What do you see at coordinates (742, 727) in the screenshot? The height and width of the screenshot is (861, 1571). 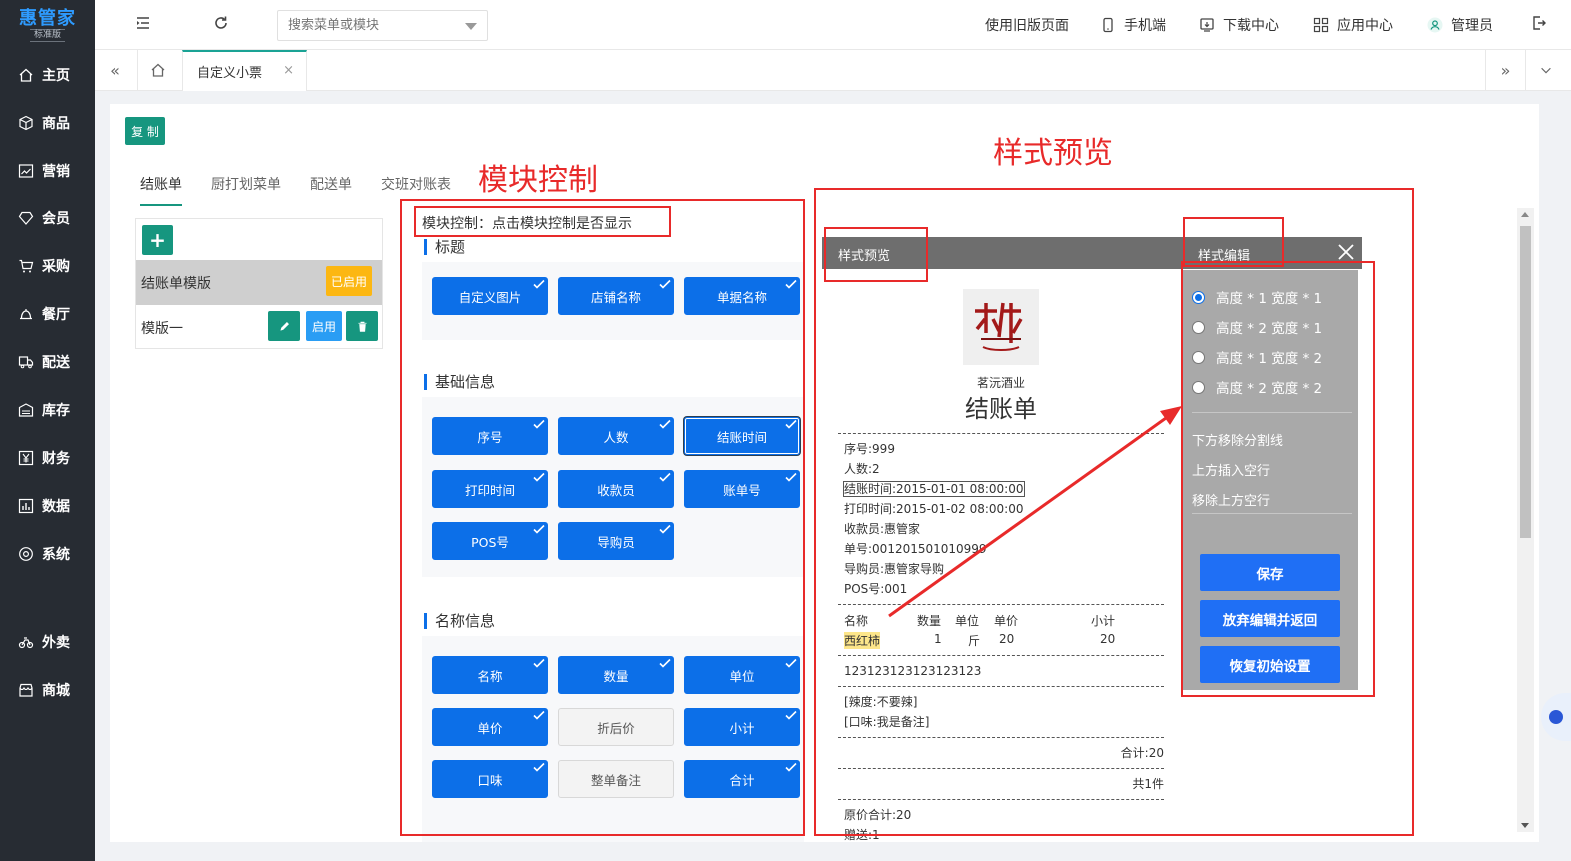 I see `module-toggle-button: 小计` at bounding box center [742, 727].